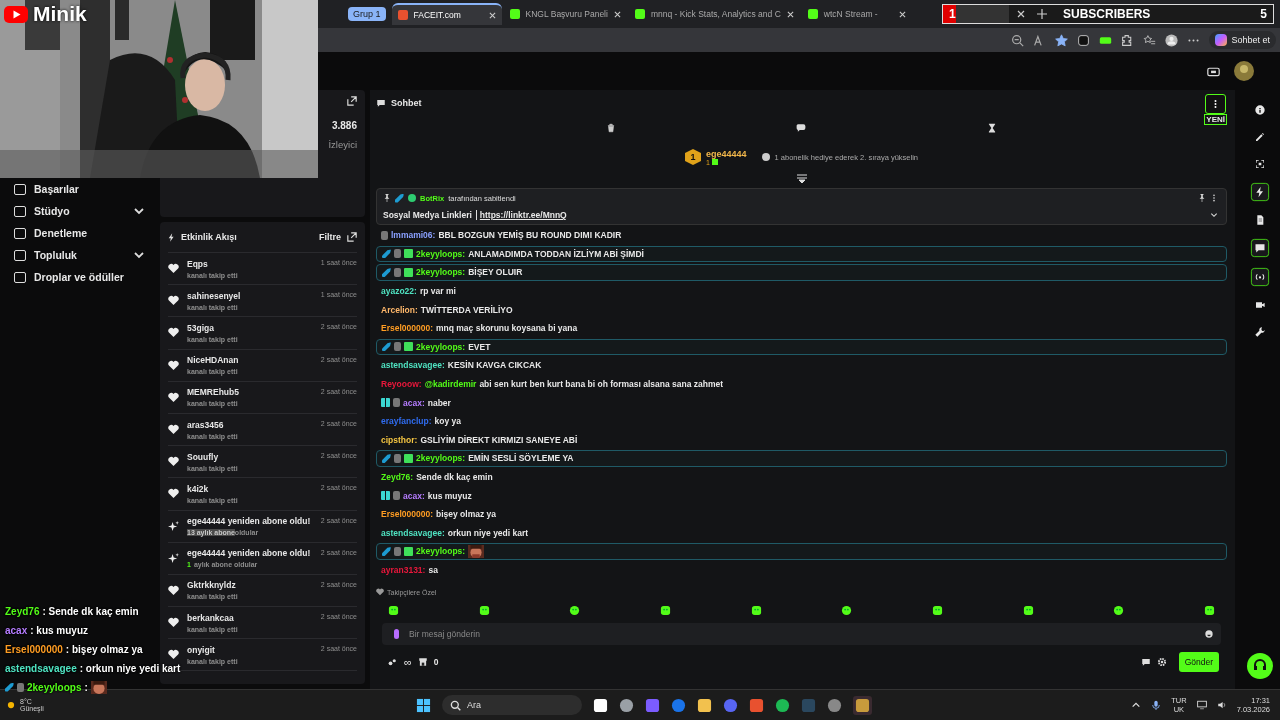 The height and width of the screenshot is (720, 1280). Describe the element at coordinates (397, 477) in the screenshot. I see `username: Zeyd76:` at that location.